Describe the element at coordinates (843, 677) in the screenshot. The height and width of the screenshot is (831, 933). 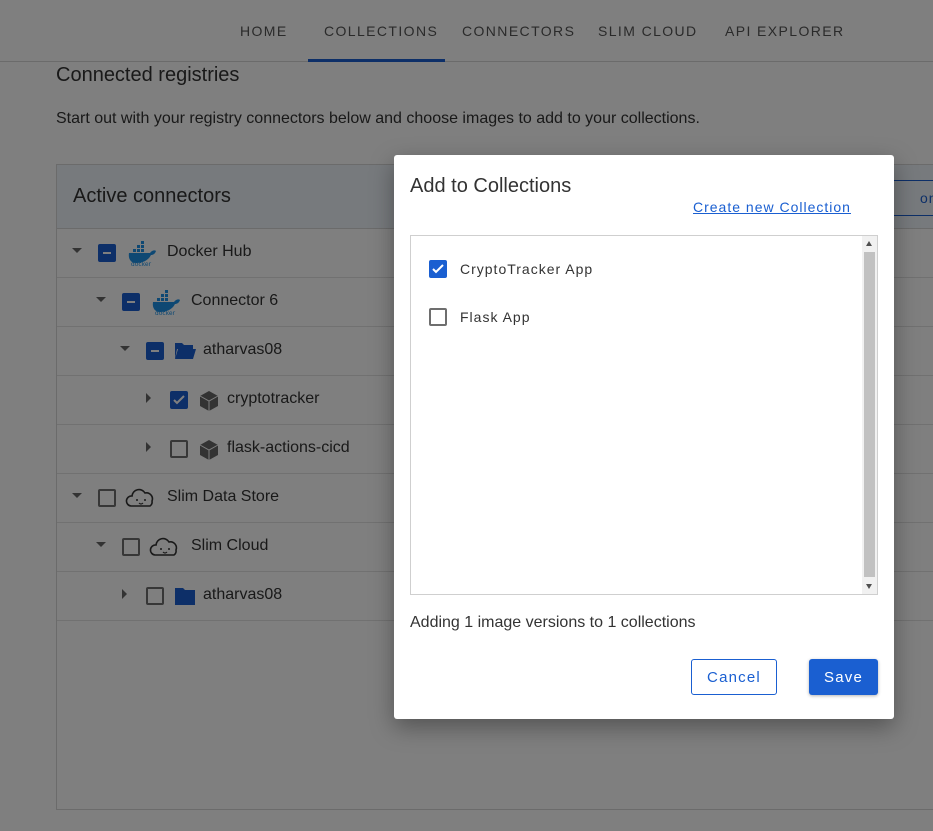
I see `save-button: Save` at that location.